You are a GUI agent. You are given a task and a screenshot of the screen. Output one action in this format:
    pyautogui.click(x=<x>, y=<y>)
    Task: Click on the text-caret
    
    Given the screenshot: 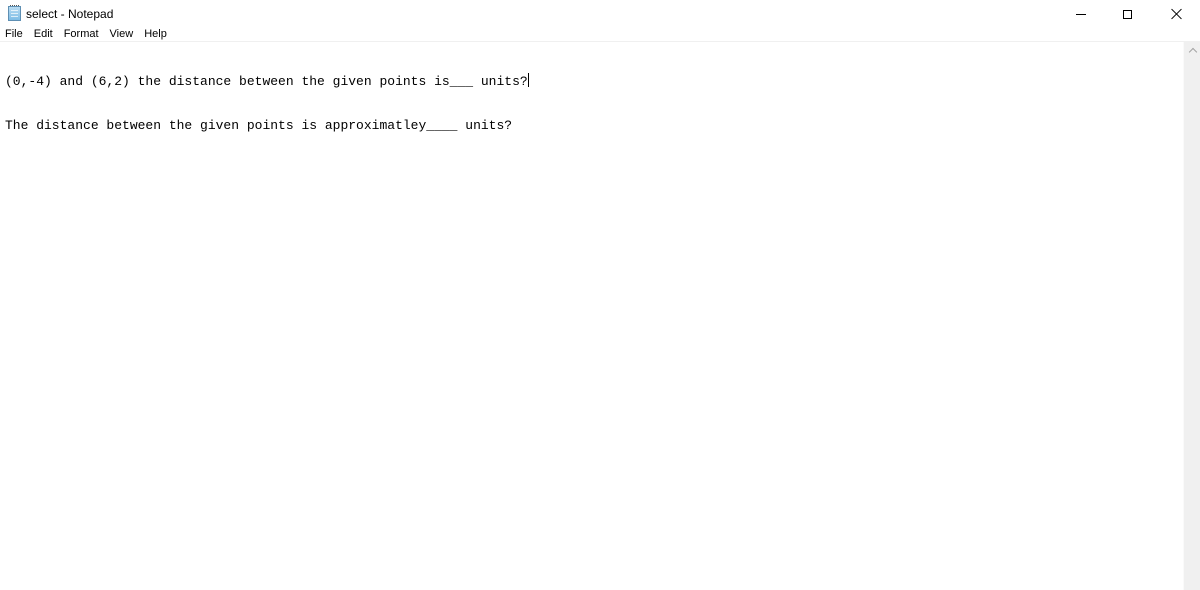 What is the action you would take?
    pyautogui.click(x=528, y=80)
    